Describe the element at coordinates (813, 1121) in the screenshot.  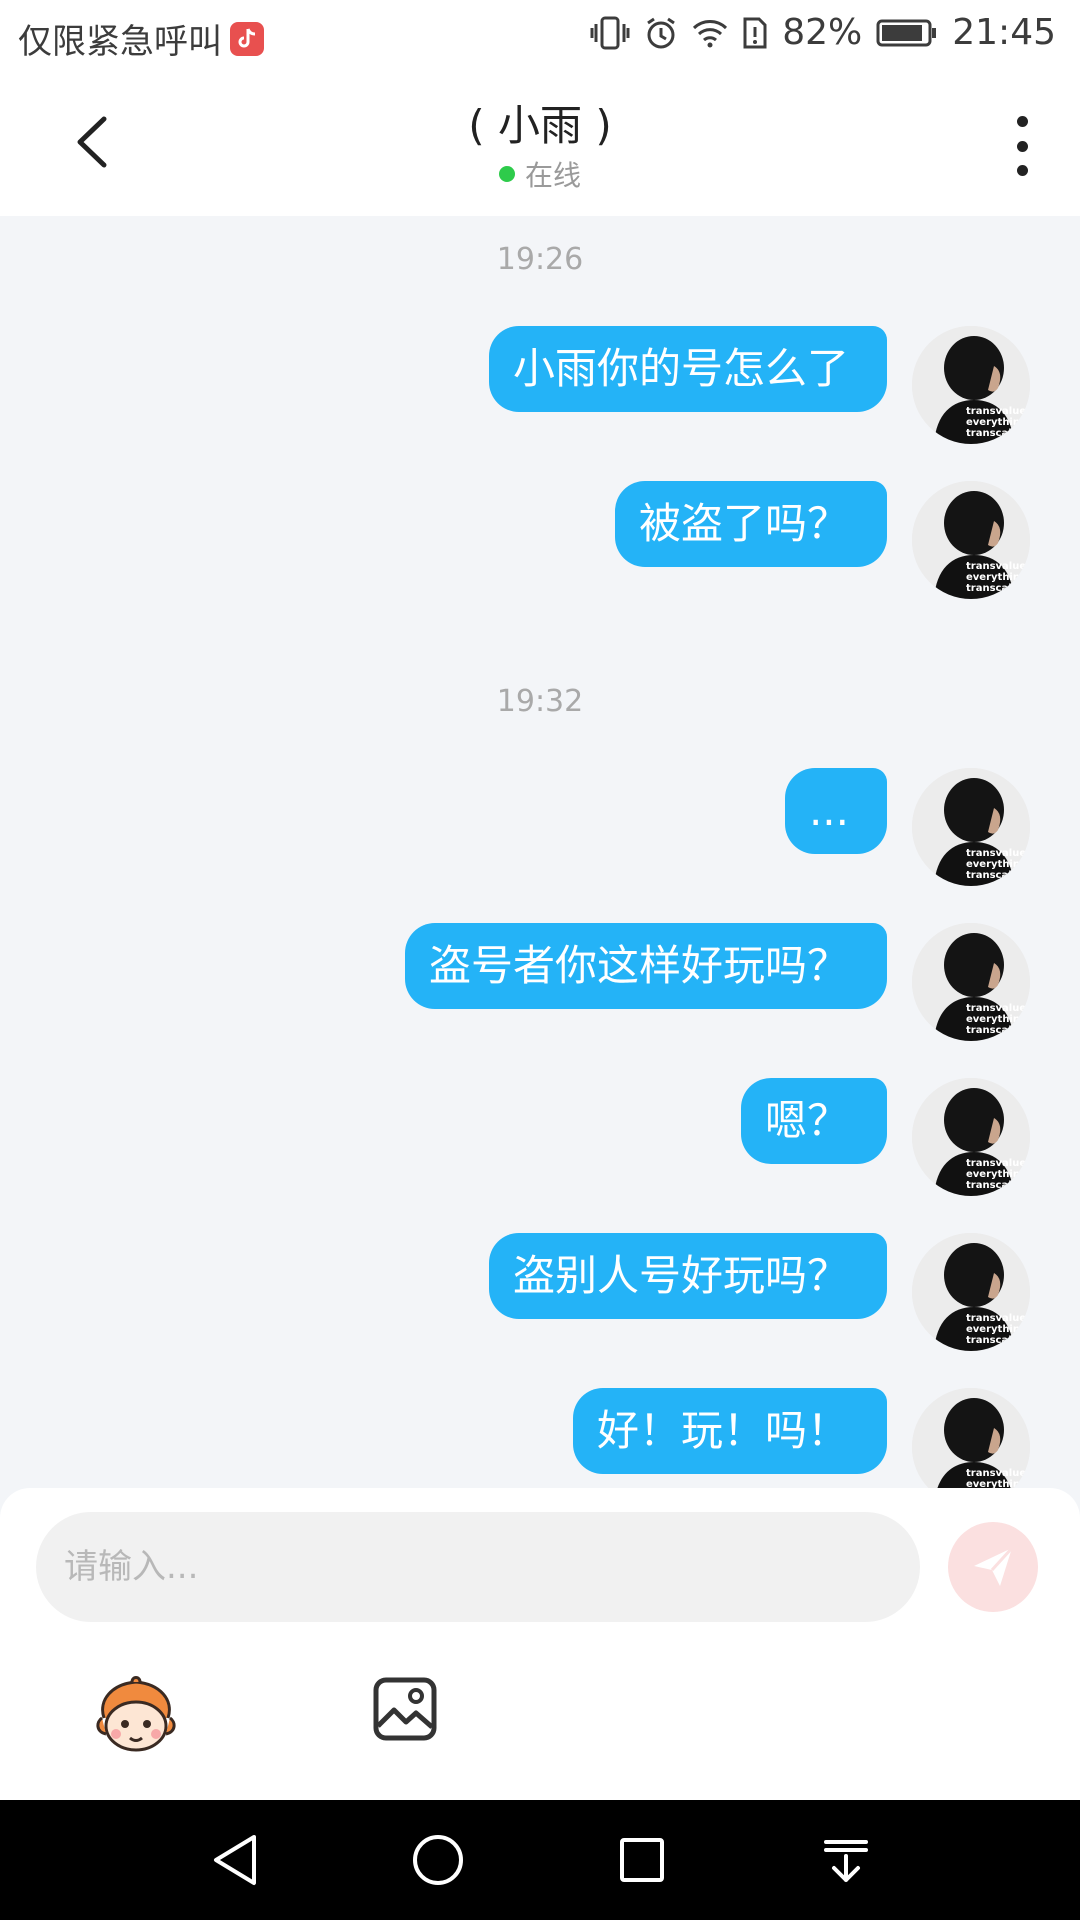
I see `message-bubble: 嗯？` at that location.